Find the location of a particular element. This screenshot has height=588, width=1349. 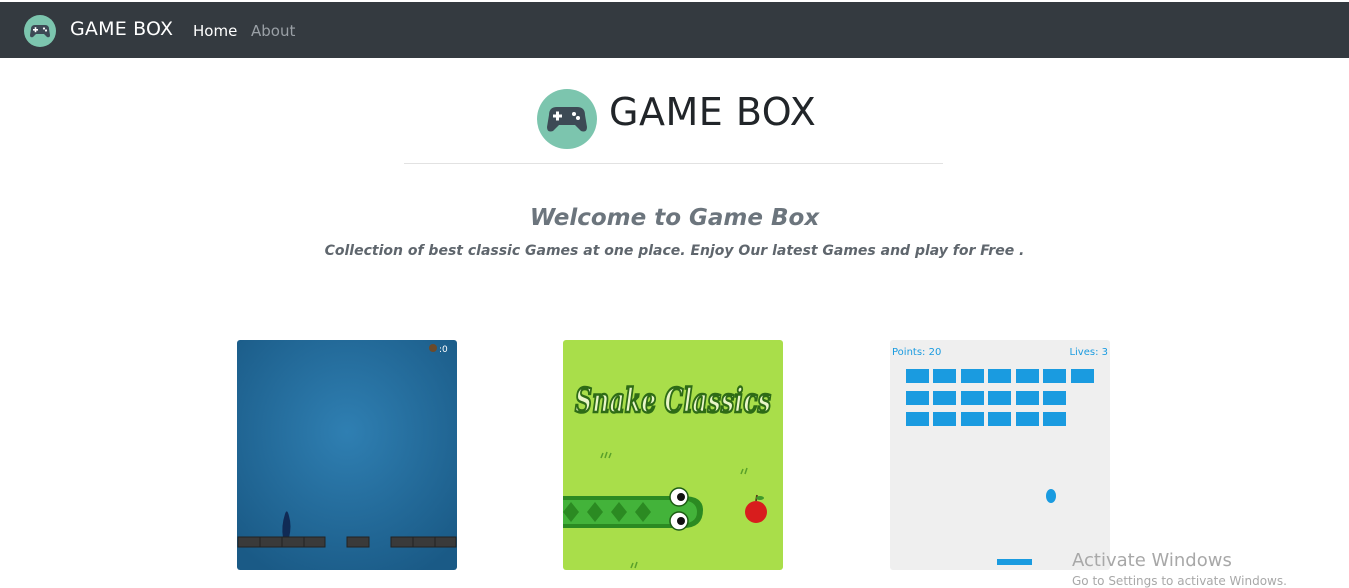

nav-link-about: About is located at coordinates (273, 31).